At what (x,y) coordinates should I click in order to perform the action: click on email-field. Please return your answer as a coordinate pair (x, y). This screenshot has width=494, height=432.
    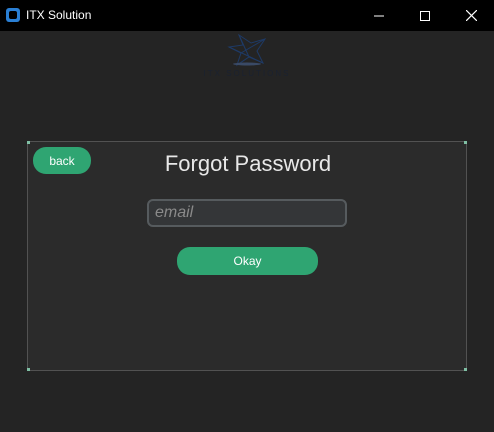
    Looking at the image, I should click on (247, 213).